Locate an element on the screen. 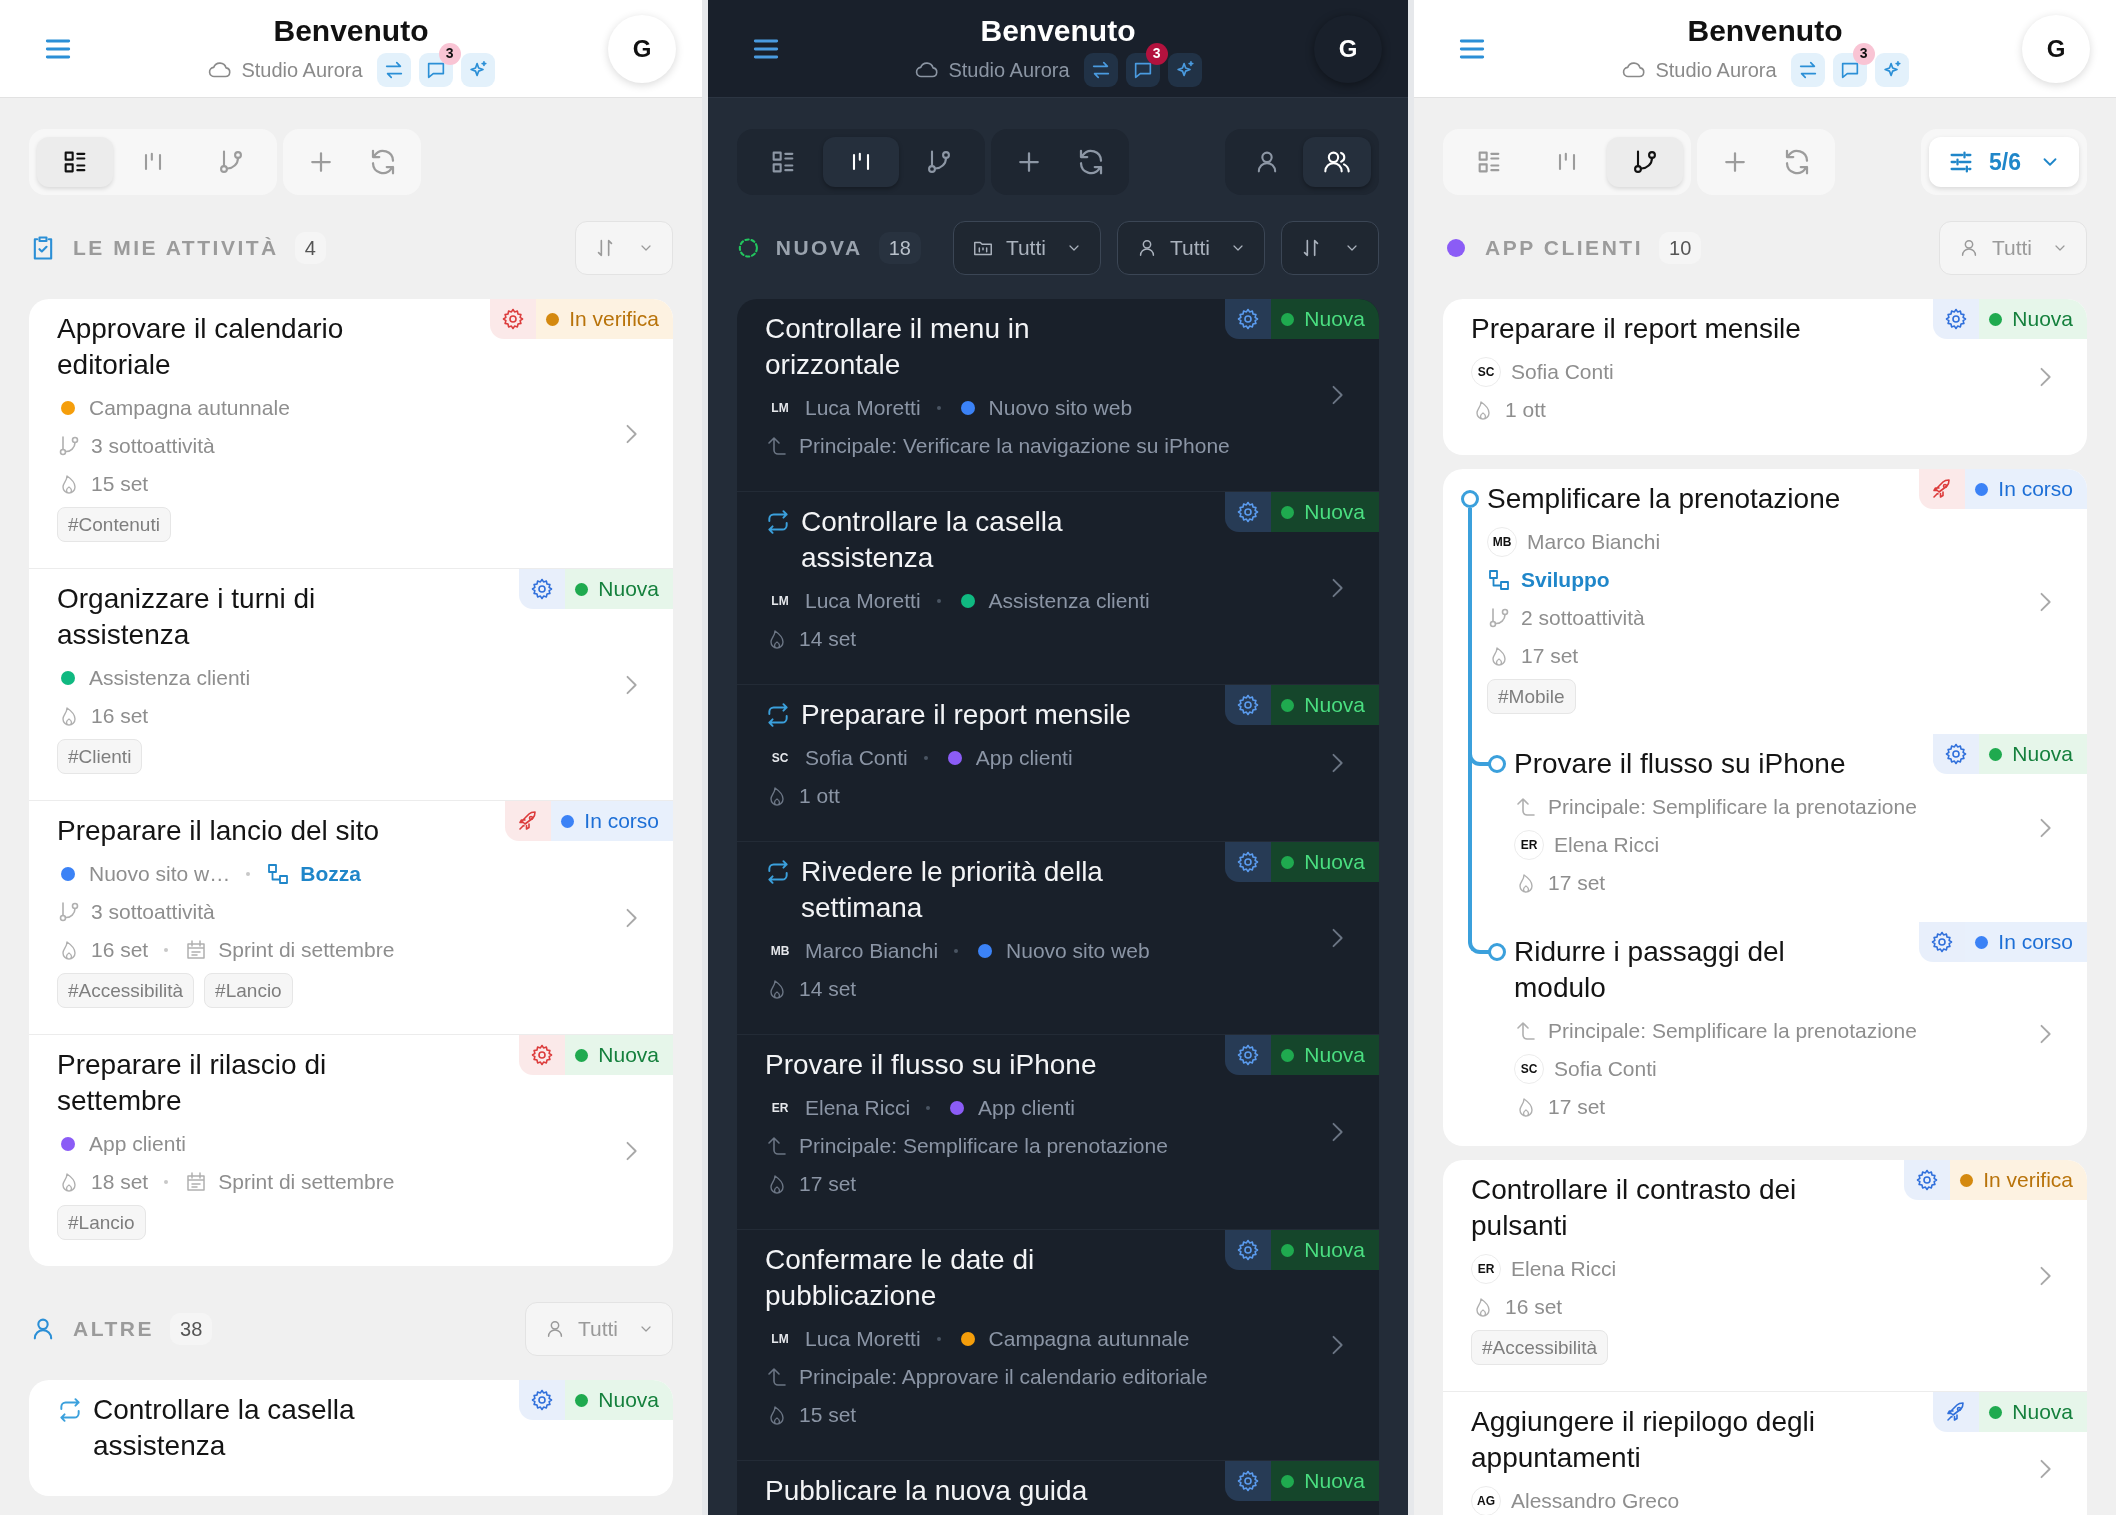  avatar-initials: MB is located at coordinates (780, 951).